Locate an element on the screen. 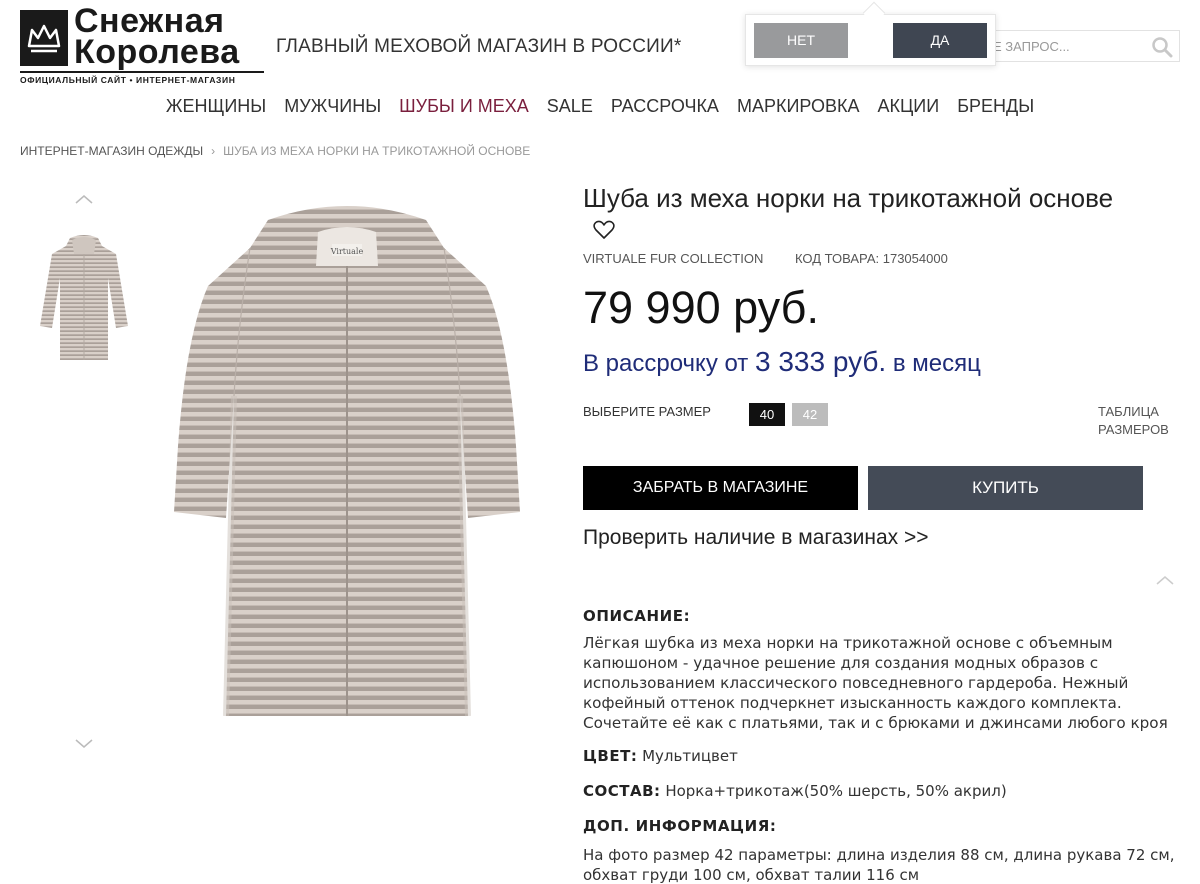 The image size is (1200, 884). nav-item-women: ЖЕНЩИНЫ is located at coordinates (216, 106).